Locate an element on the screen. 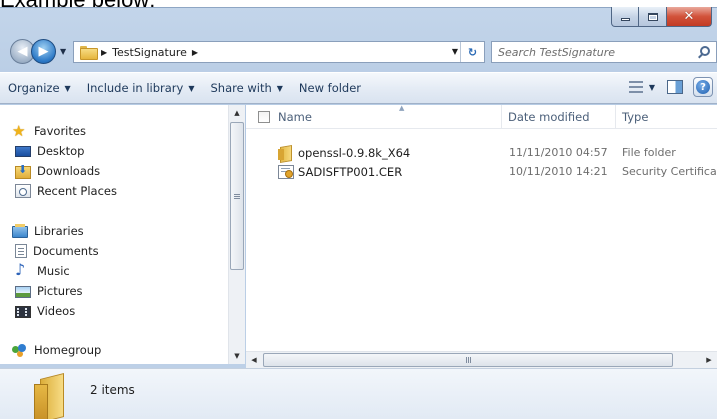 The image size is (717, 419). libraries-icon is located at coordinates (20, 230).